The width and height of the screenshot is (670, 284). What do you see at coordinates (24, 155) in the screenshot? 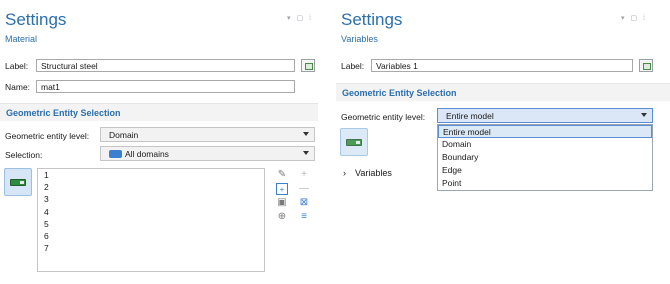
I see `selection-caption: Selection:` at bounding box center [24, 155].